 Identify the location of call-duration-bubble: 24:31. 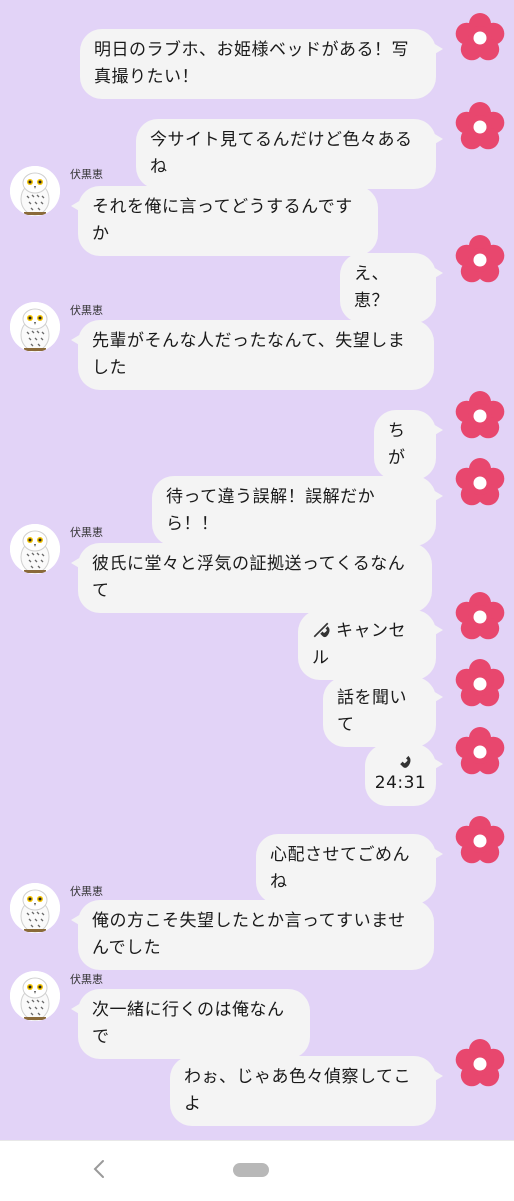
(404, 775).